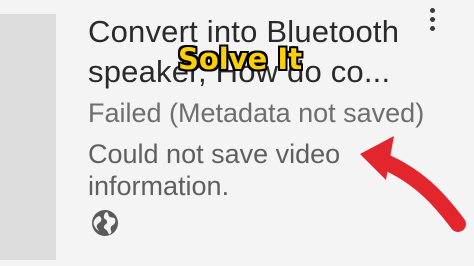 The width and height of the screenshot is (474, 266). What do you see at coordinates (214, 170) in the screenshot?
I see `error-message: Could not save video information.` at bounding box center [214, 170].